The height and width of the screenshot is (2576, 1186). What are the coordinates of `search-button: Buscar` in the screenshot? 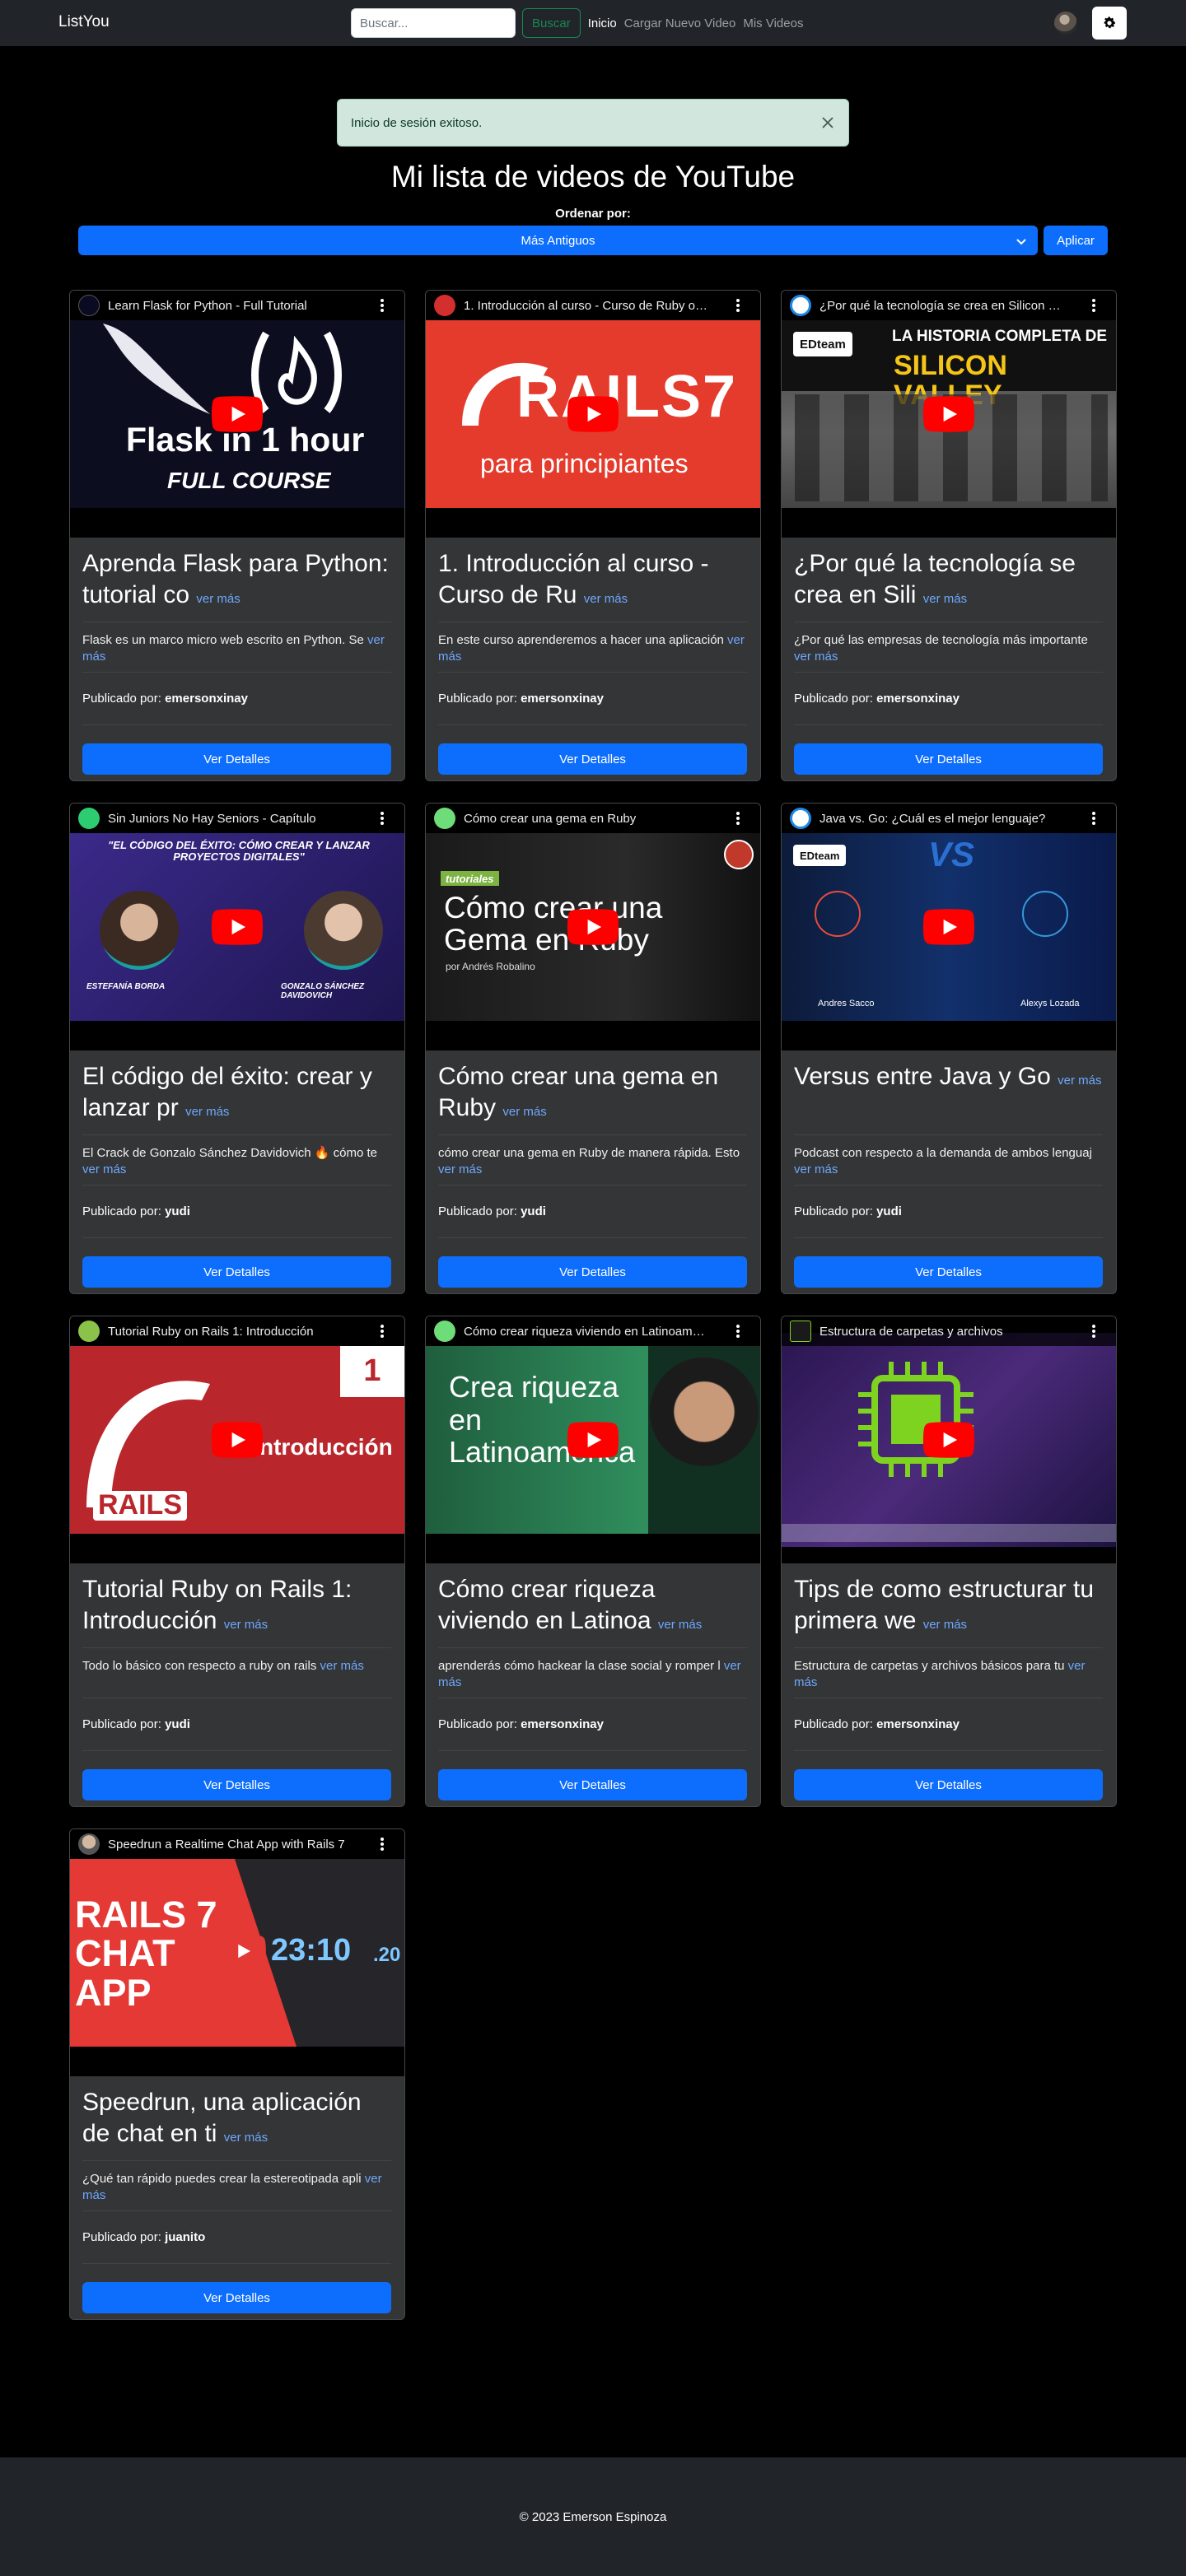 It's located at (551, 23).